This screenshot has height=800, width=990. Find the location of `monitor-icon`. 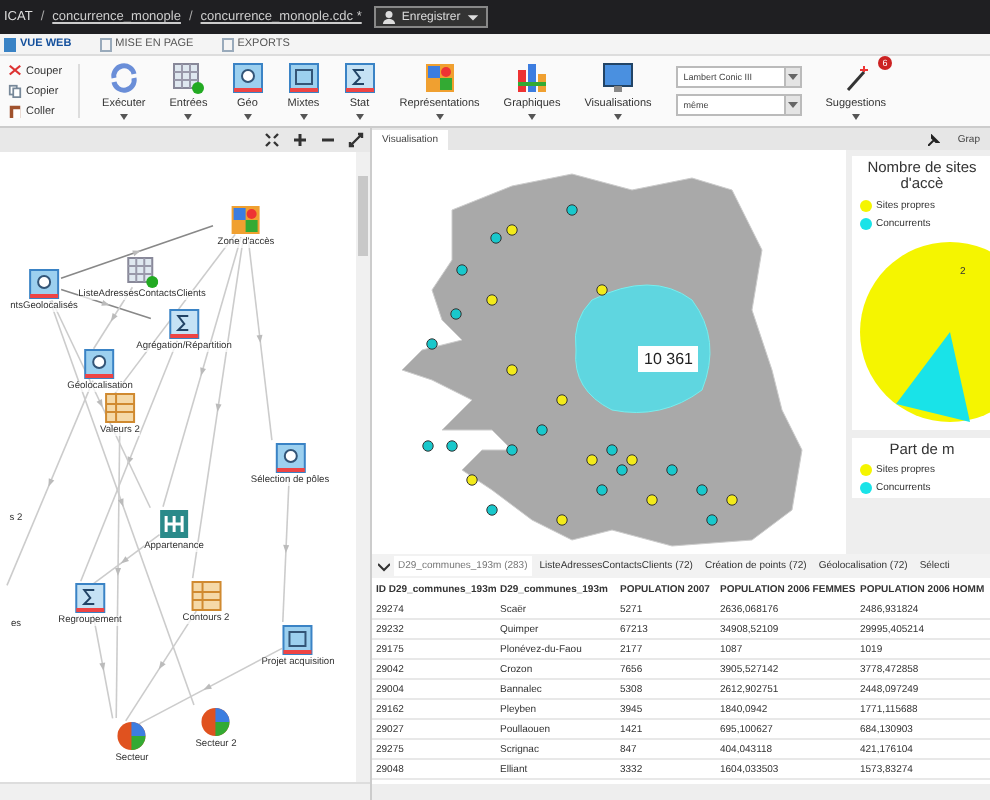

monitor-icon is located at coordinates (618, 78).